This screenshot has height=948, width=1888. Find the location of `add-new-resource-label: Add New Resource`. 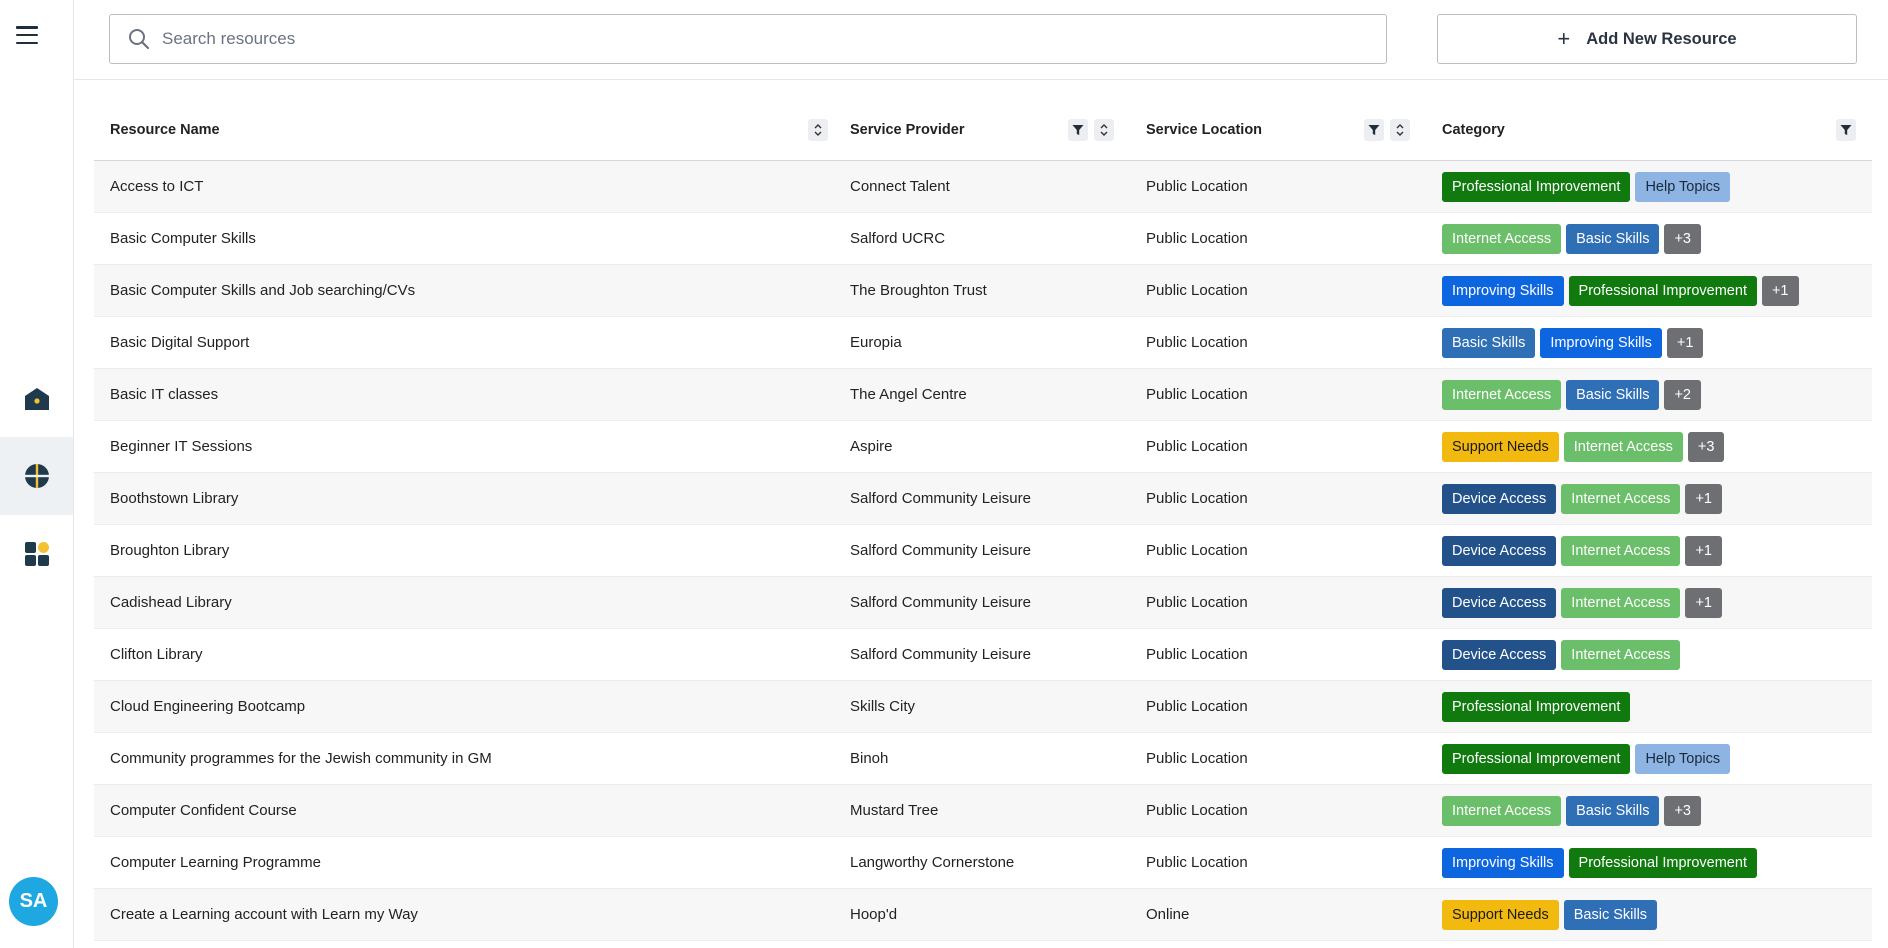

add-new-resource-label: Add New Resource is located at coordinates (1661, 38).